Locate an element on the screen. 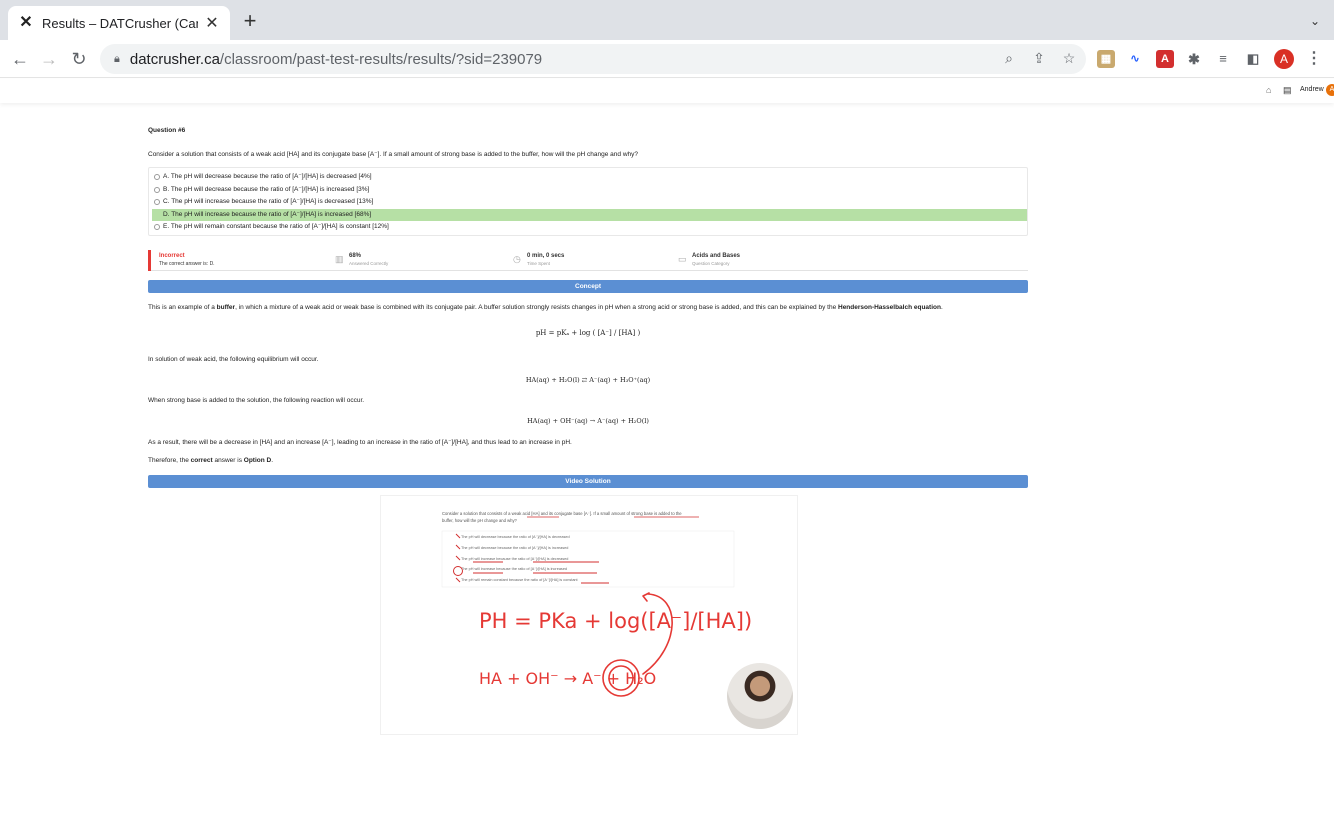 The height and width of the screenshot is (834, 1334). equilibrium-equation: HA(aq) + H₂O(l) ⇄ A⁻(aq) + H₃O⁺(aq) is located at coordinates (588, 380).